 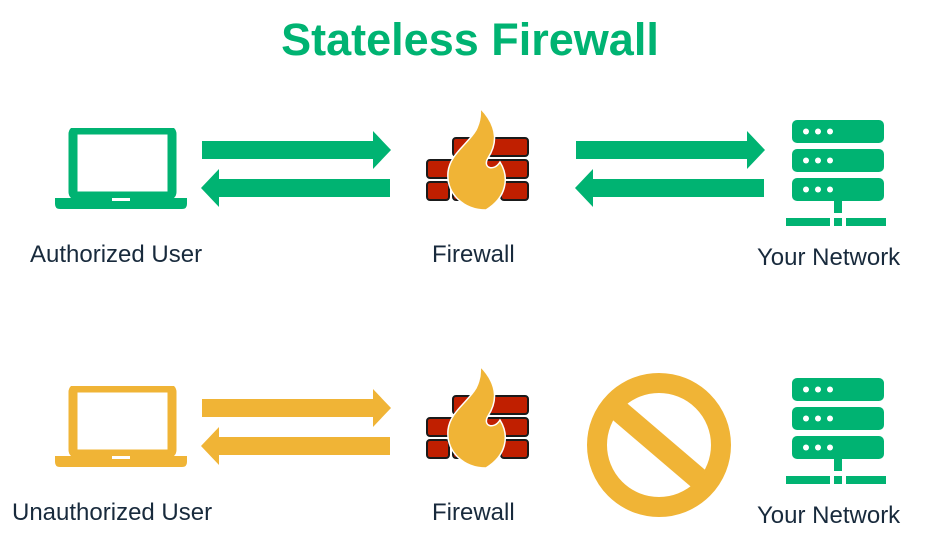 I want to click on diagram-title: Stateless Firewall, so click(x=470, y=39).